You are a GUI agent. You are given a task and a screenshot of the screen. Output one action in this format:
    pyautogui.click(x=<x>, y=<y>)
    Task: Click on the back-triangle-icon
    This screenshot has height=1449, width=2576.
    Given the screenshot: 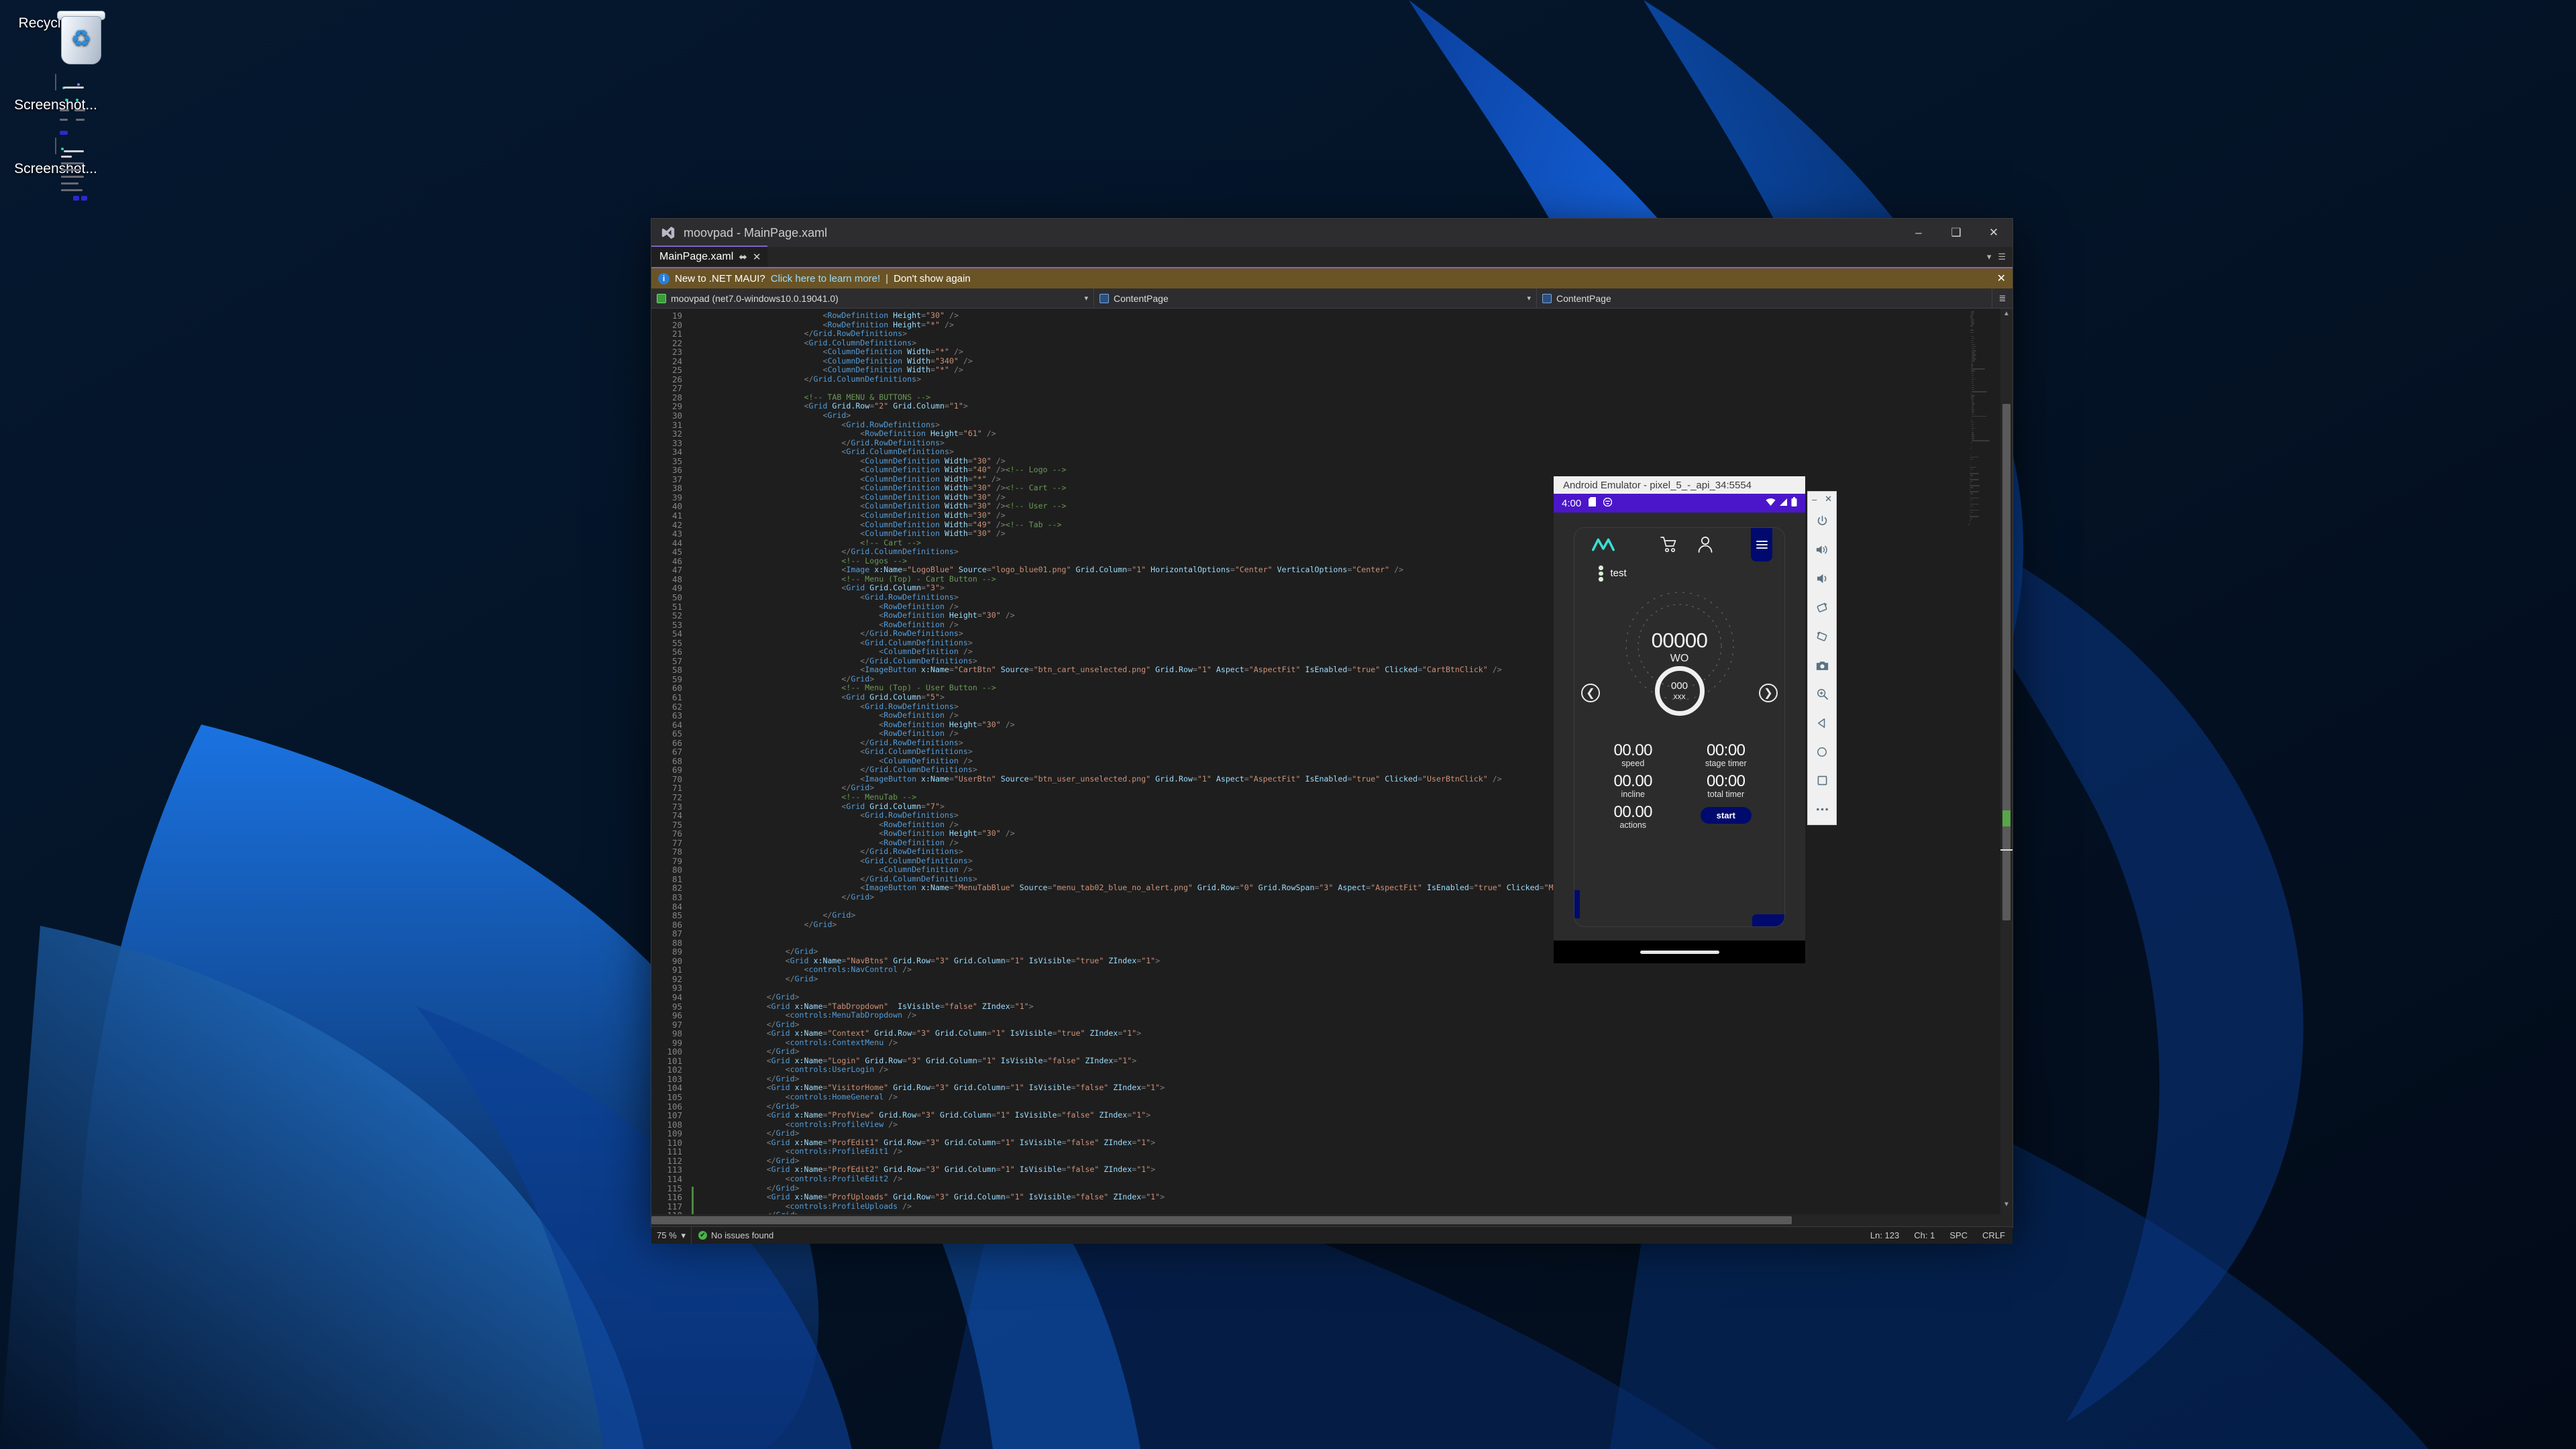 What is the action you would take?
    pyautogui.click(x=1822, y=722)
    